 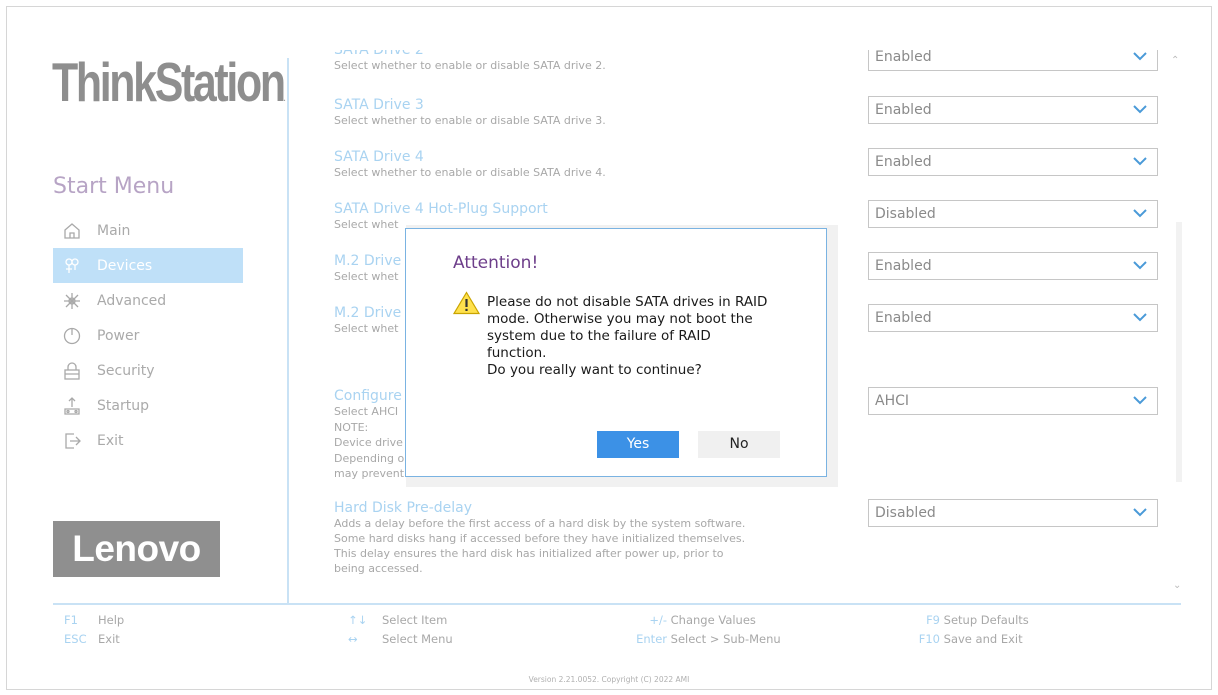 What do you see at coordinates (702, 620) in the screenshot?
I see `hint-change-values: +/- Change Values` at bounding box center [702, 620].